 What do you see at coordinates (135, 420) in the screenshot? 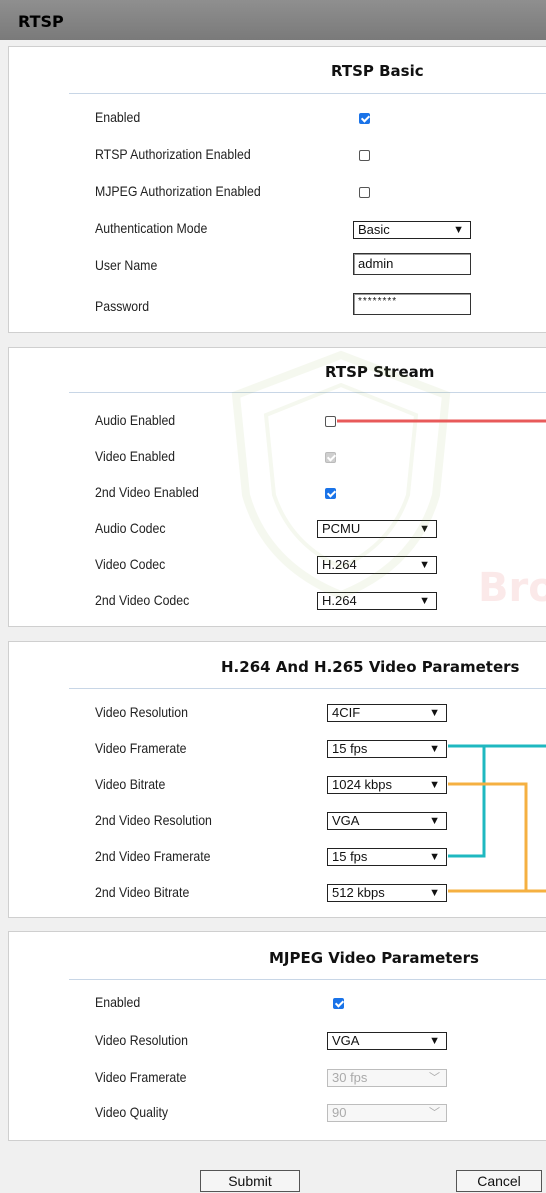
I see `audio-enabled-label: Audio Enabled` at bounding box center [135, 420].